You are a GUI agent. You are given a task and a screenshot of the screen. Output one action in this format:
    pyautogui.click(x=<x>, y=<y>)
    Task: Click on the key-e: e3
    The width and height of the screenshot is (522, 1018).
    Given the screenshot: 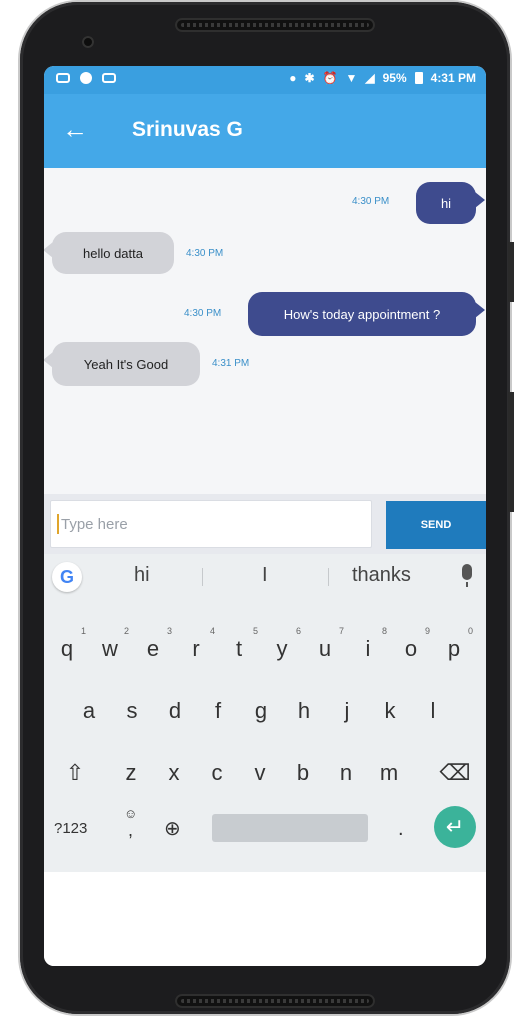 What is the action you would take?
    pyautogui.click(x=154, y=644)
    